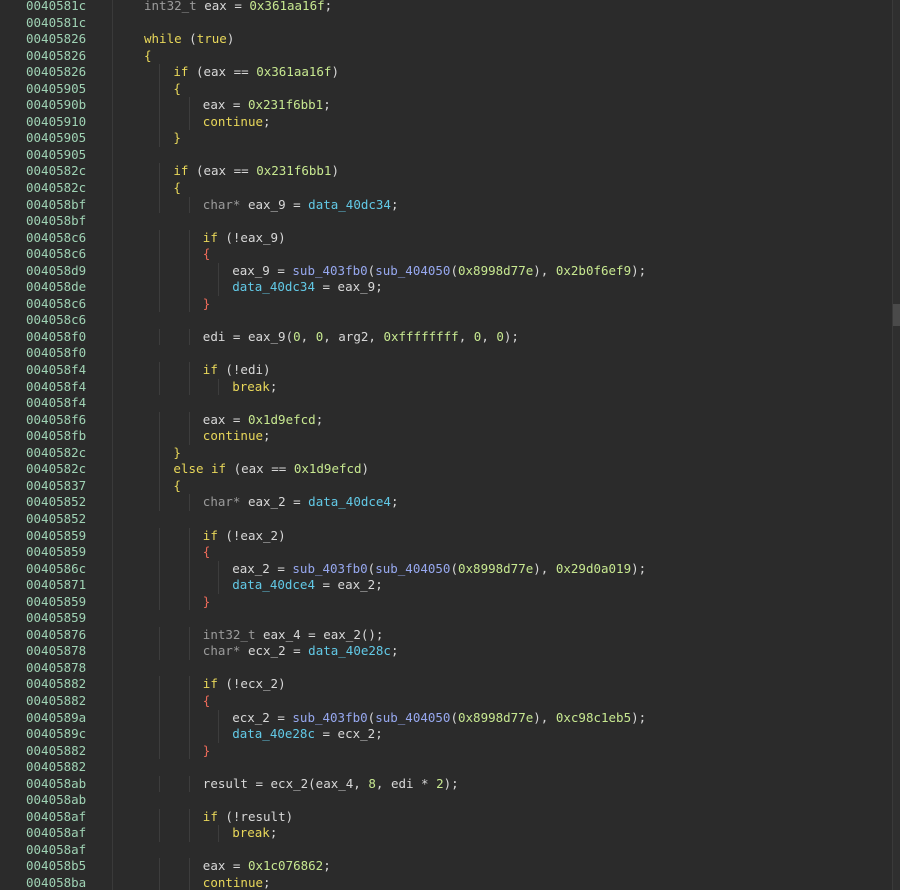 The image size is (900, 890). Describe the element at coordinates (56, 122) in the screenshot. I see `line-address: 00405910` at that location.